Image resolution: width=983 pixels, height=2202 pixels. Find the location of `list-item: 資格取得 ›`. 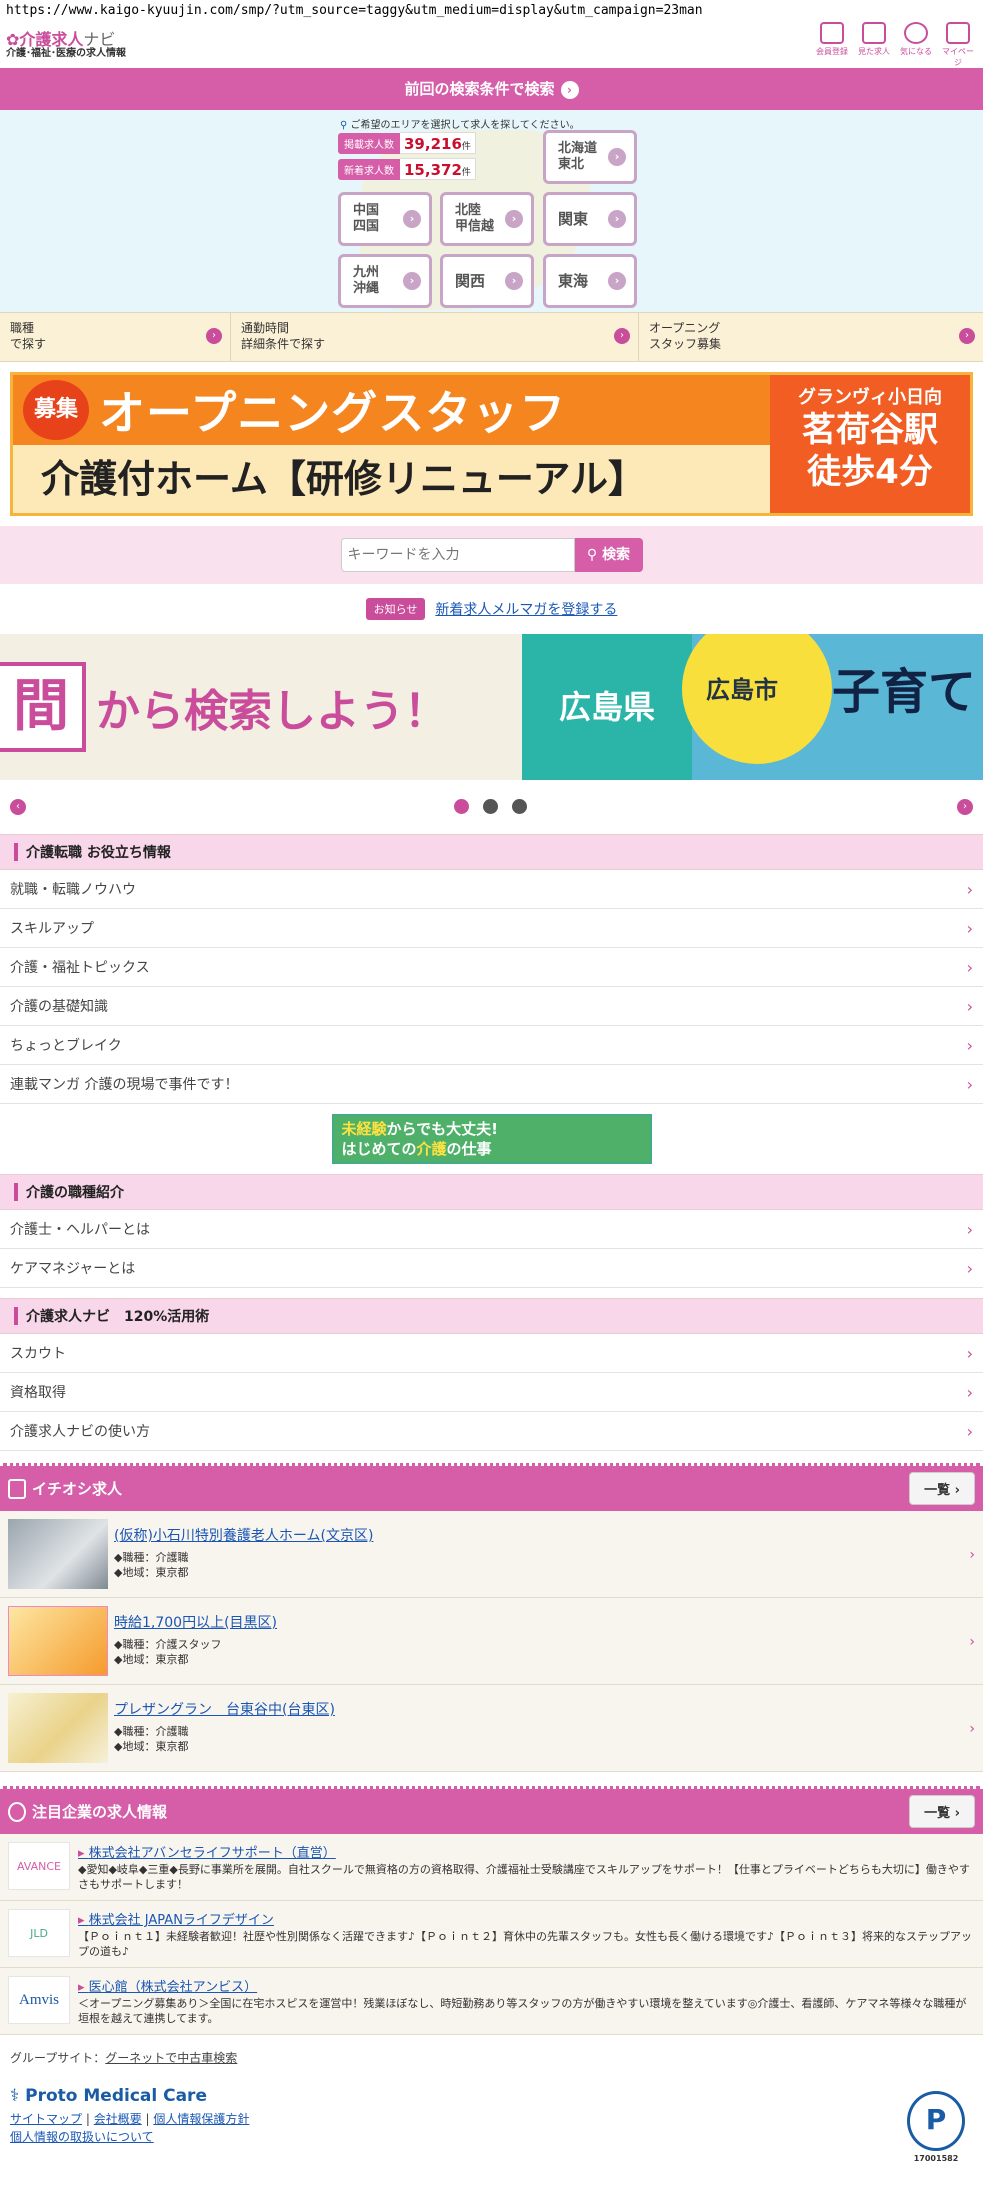

list-item: 資格取得 › is located at coordinates (491, 1392).